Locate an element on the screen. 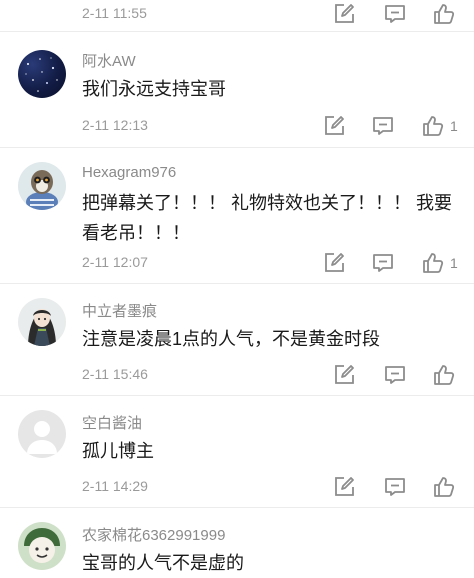 This screenshot has height=578, width=474. username: Hexagram976 is located at coordinates (129, 172).